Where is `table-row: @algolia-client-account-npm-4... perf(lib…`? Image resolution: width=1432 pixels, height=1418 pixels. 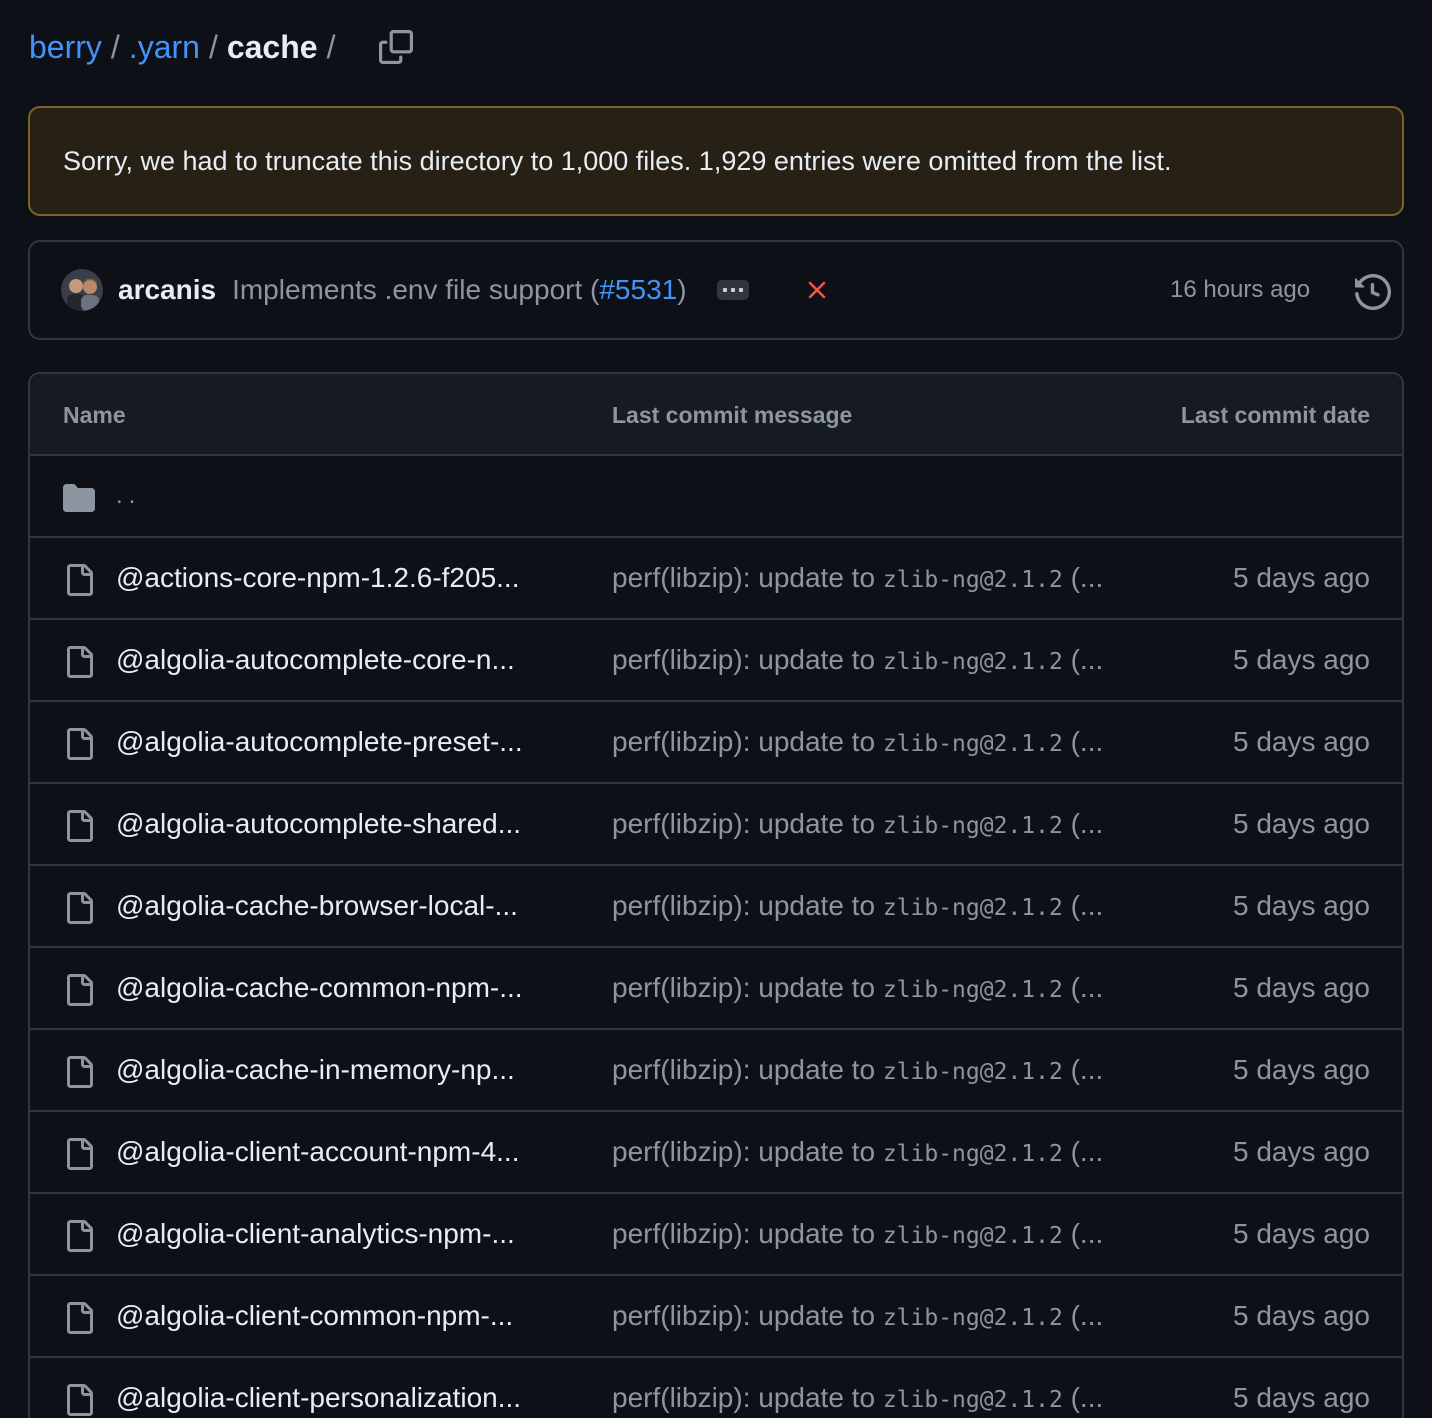 table-row: @algolia-client-account-npm-4... perf(lib… is located at coordinates (716, 1153).